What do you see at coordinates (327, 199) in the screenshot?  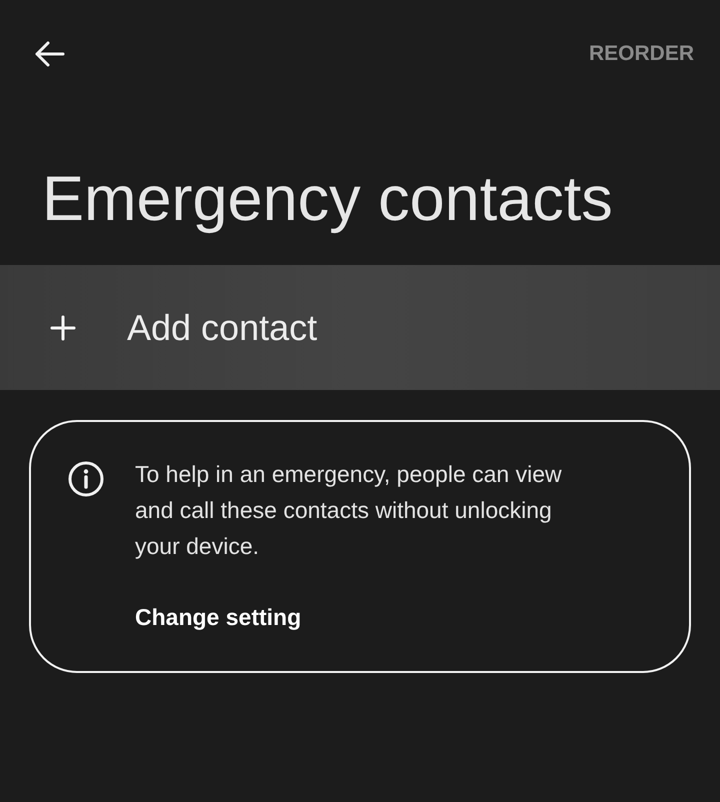 I see `page-title: Emergency contacts` at bounding box center [327, 199].